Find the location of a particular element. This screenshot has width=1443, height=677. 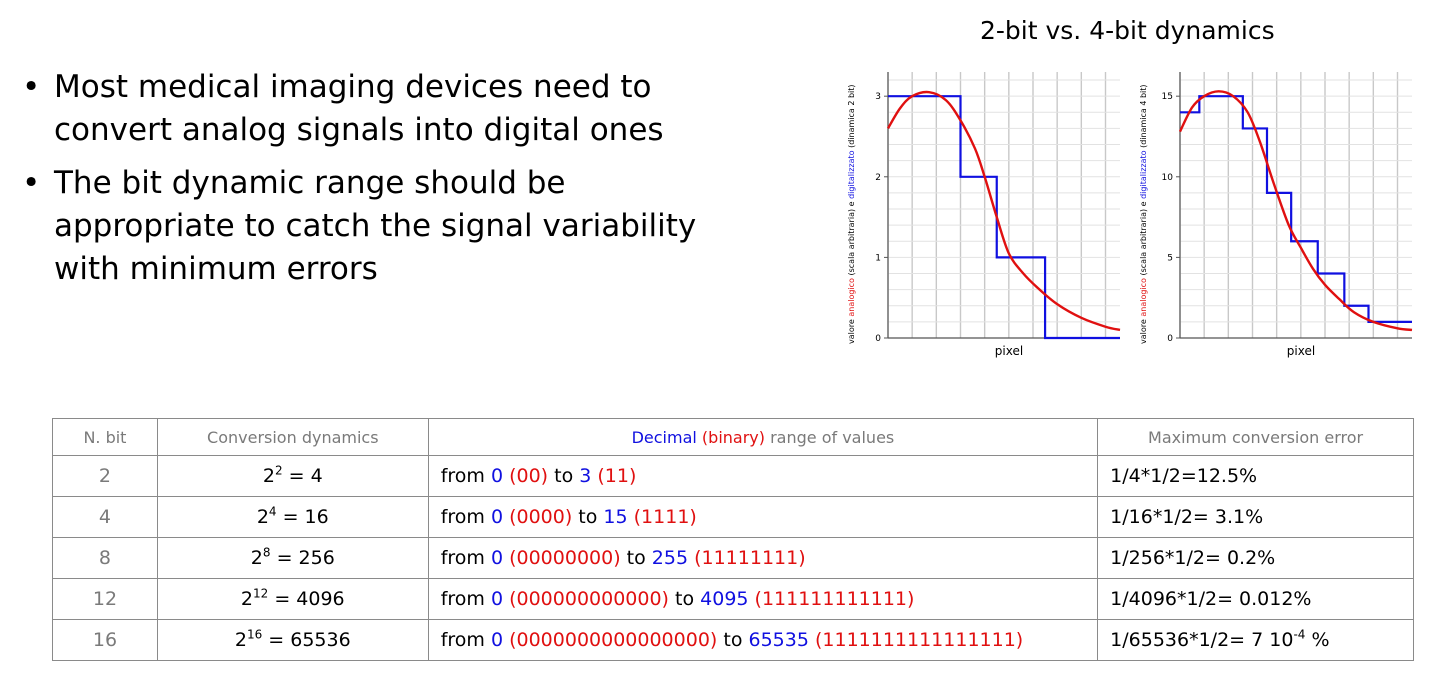

cell-dynamics: 212 = 4096 is located at coordinates (292, 599).